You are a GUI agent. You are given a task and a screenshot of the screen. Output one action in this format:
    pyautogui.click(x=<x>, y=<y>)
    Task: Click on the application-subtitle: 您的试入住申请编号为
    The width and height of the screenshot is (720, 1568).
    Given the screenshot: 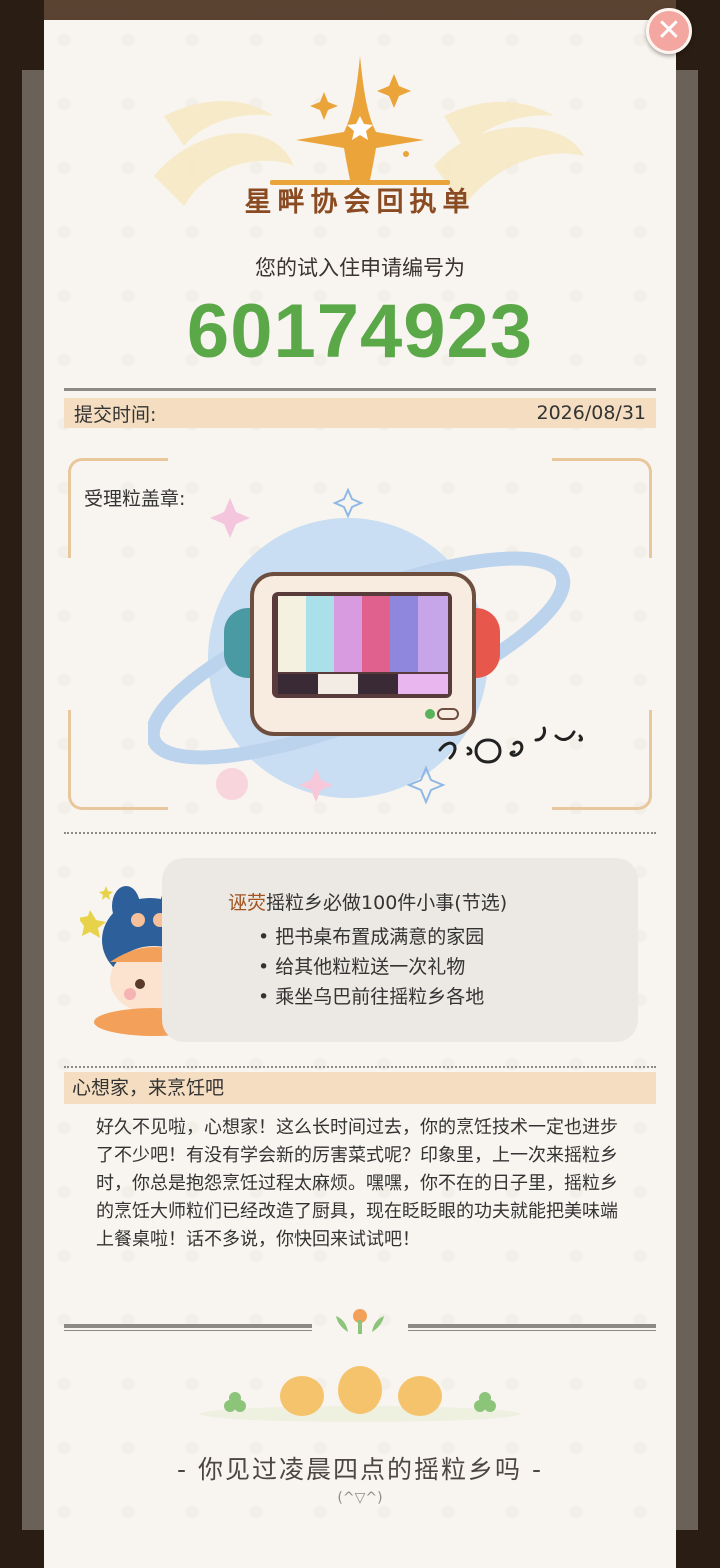 What is the action you would take?
    pyautogui.click(x=360, y=268)
    